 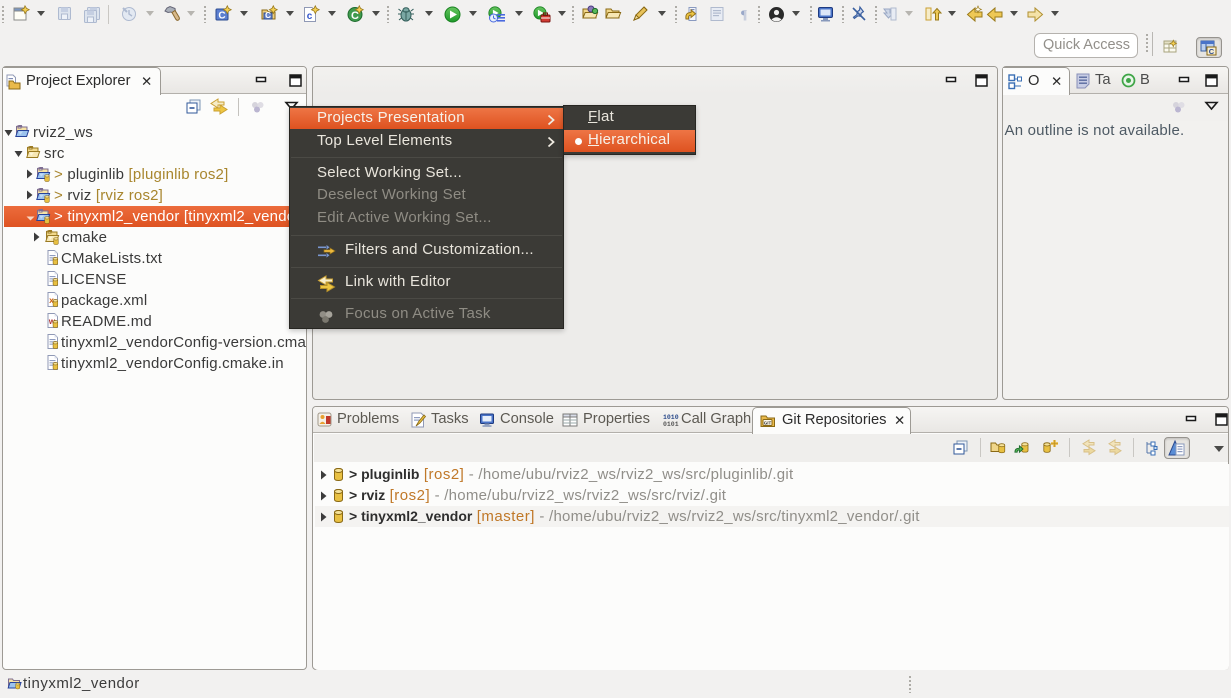 I want to click on svg-text: GIT, so click(x=768, y=423).